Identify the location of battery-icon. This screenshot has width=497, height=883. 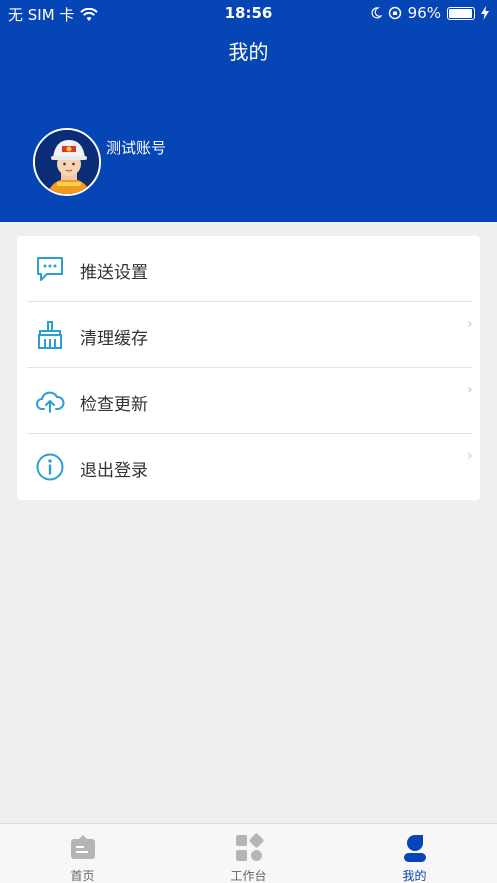
(461, 13).